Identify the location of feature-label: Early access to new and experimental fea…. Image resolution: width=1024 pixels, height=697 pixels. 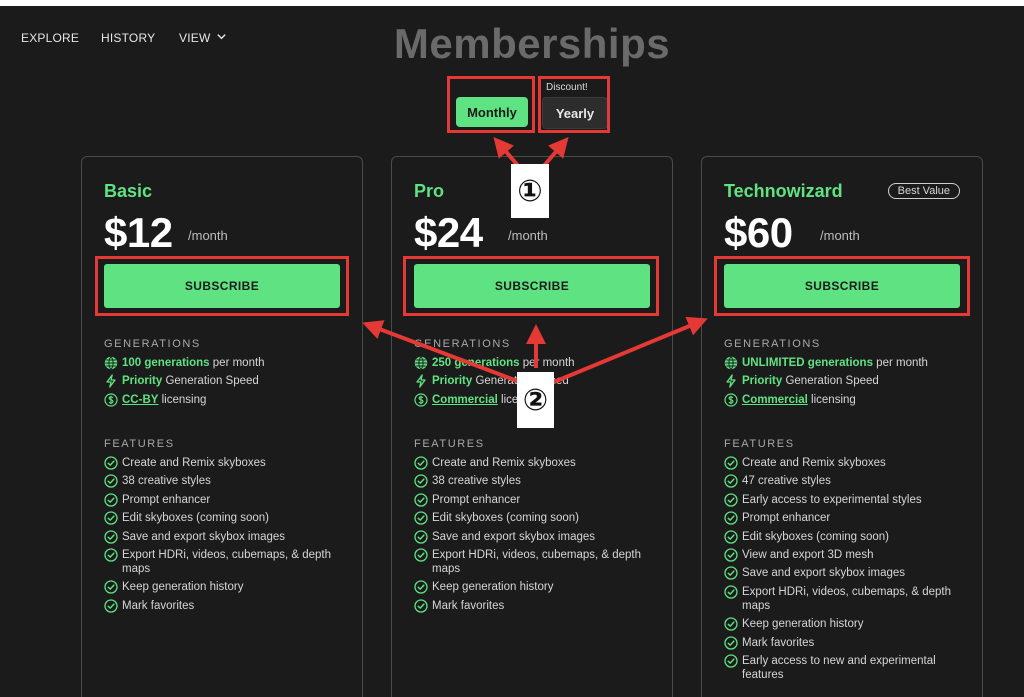
(839, 667).